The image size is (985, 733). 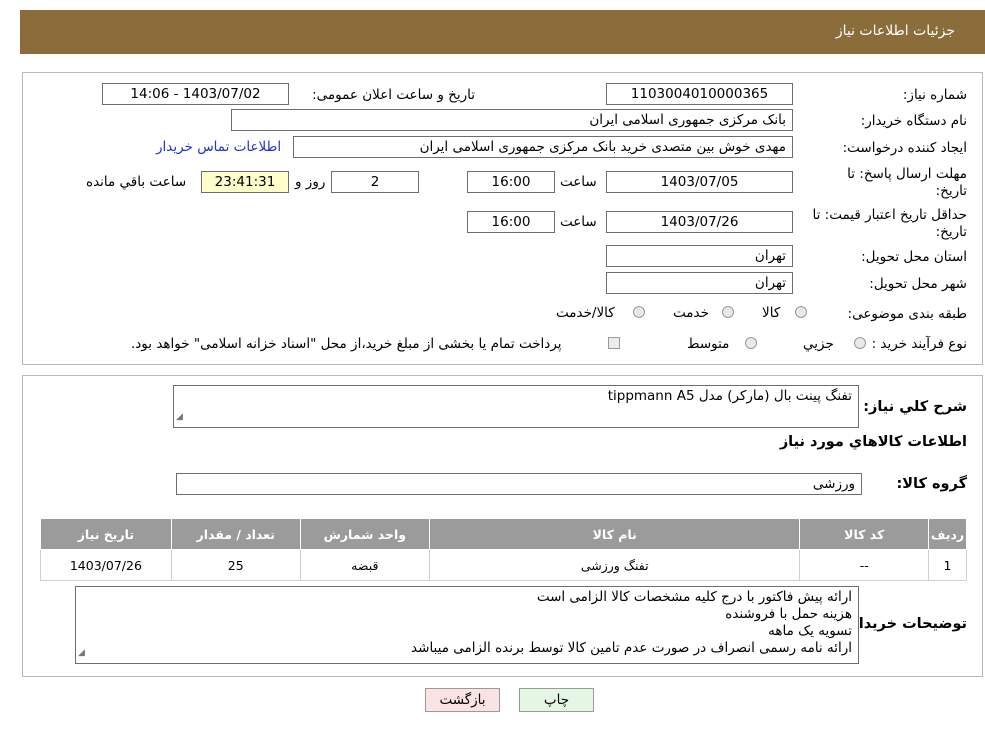 What do you see at coordinates (801, 312) in the screenshot?
I see `category-goods-radio` at bounding box center [801, 312].